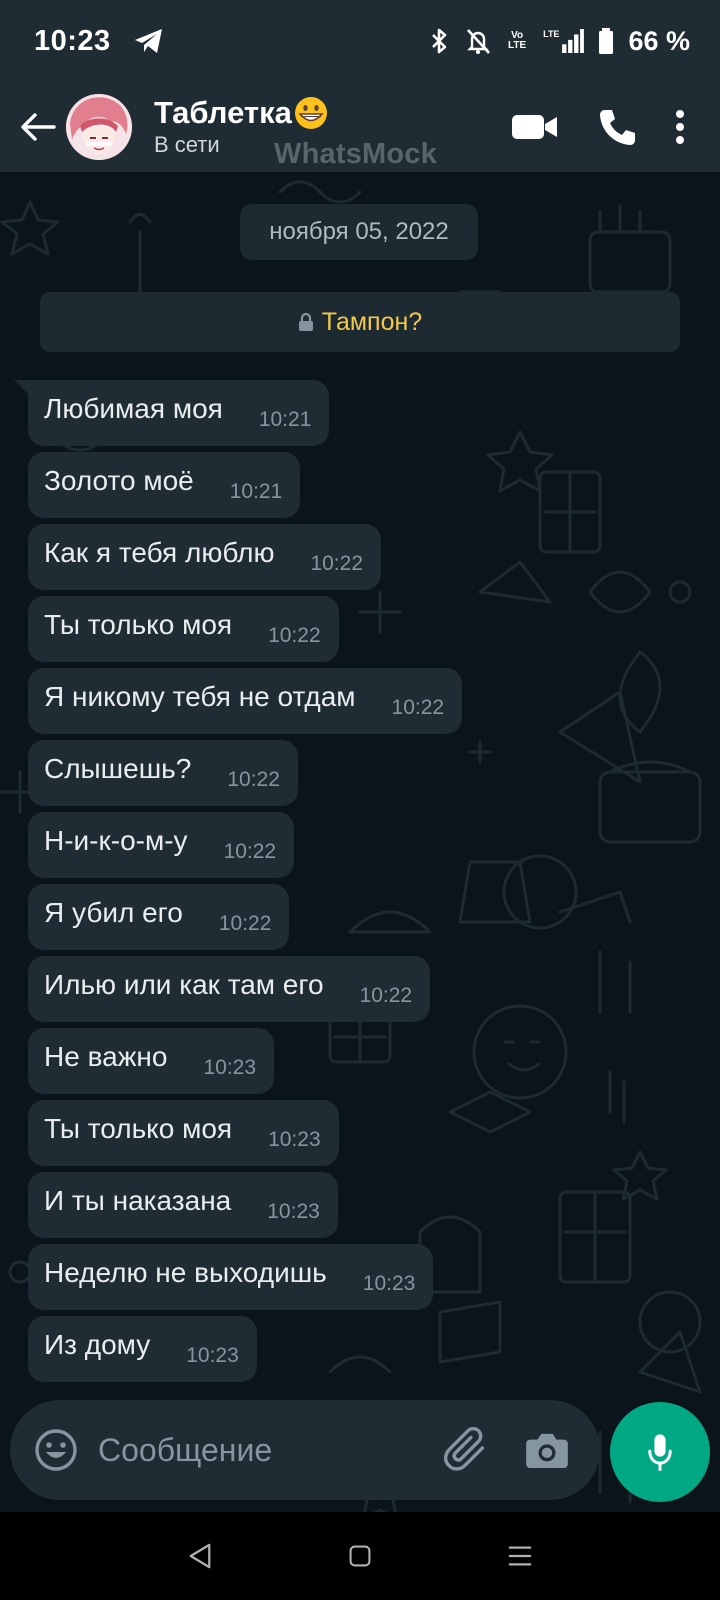 The width and height of the screenshot is (720, 1600). I want to click on message-text: Я никому тебя не отдам, so click(200, 696).